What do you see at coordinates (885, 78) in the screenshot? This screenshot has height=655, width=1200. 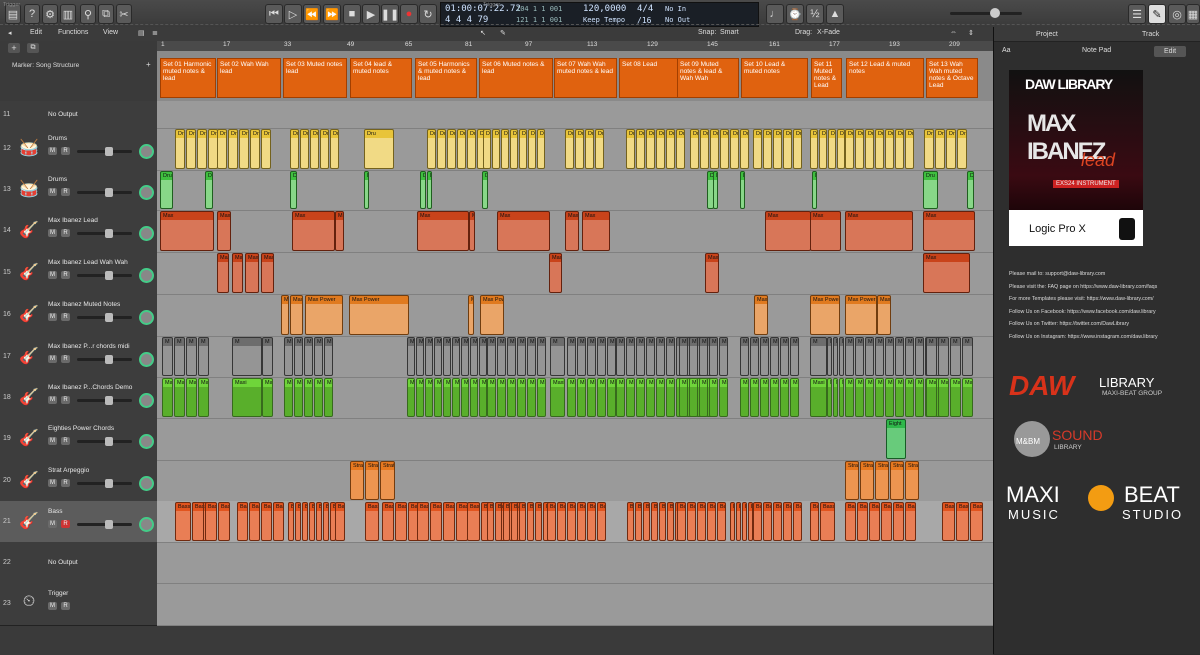 I see `marker-region: Set 12 Lead & muted notes` at bounding box center [885, 78].